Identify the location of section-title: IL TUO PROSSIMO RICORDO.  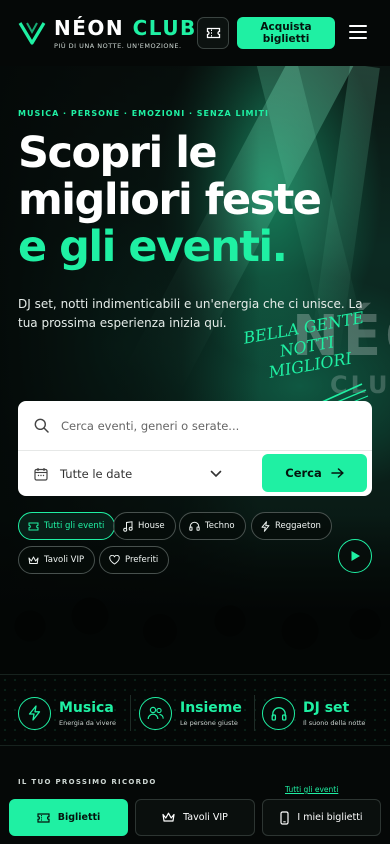
(87, 782).